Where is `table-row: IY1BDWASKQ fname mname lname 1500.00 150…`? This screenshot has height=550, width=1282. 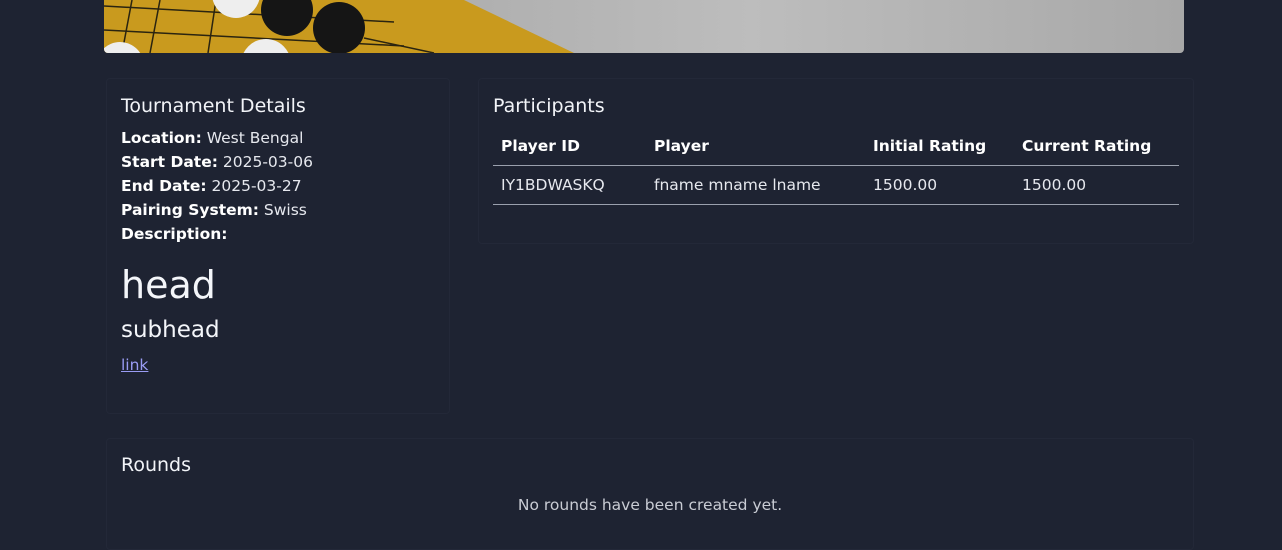 table-row: IY1BDWASKQ fname mname lname 1500.00 150… is located at coordinates (836, 185).